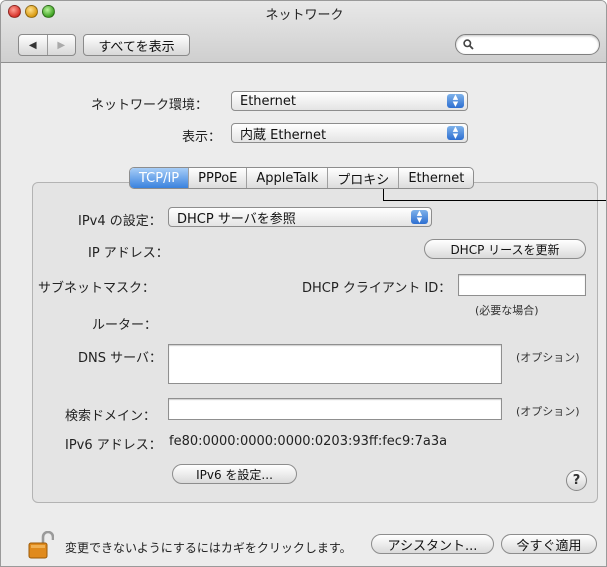 The height and width of the screenshot is (567, 607). What do you see at coordinates (468, 44) in the screenshot?
I see `magnifier-icon` at bounding box center [468, 44].